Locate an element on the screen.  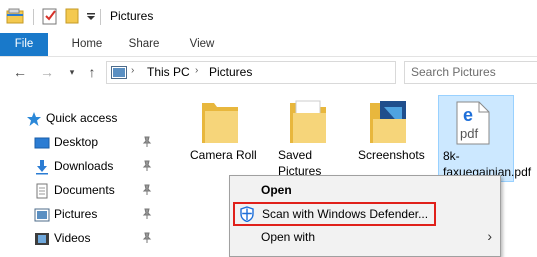
menu-item-label: Open with is located at coordinates (288, 237).